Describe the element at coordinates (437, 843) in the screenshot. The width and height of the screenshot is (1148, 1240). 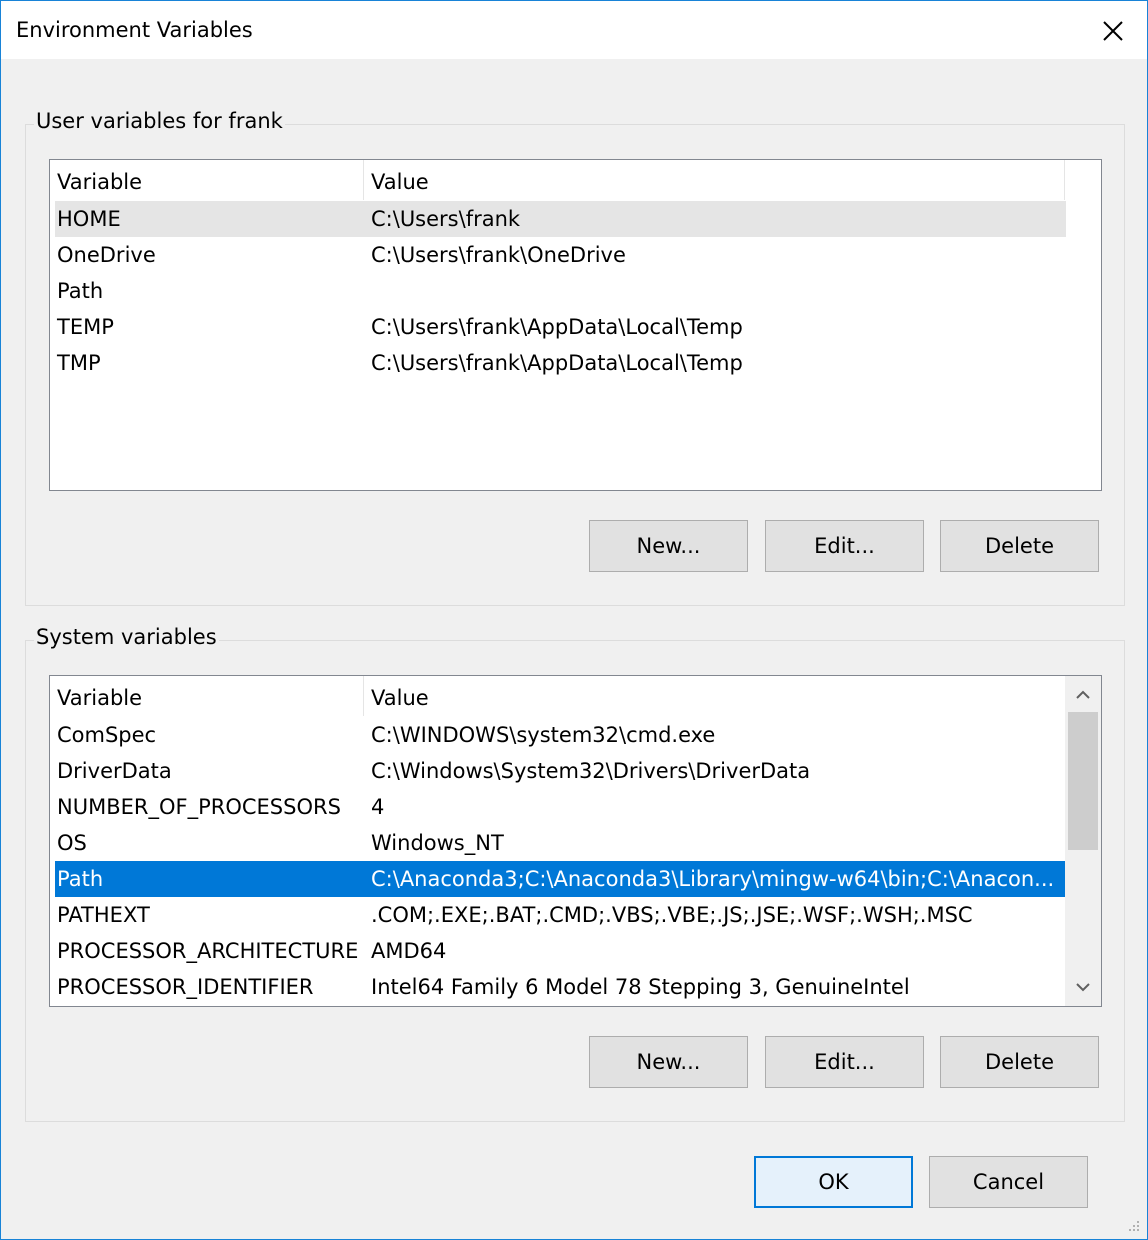
I see `row-value: Windows_NT` at that location.